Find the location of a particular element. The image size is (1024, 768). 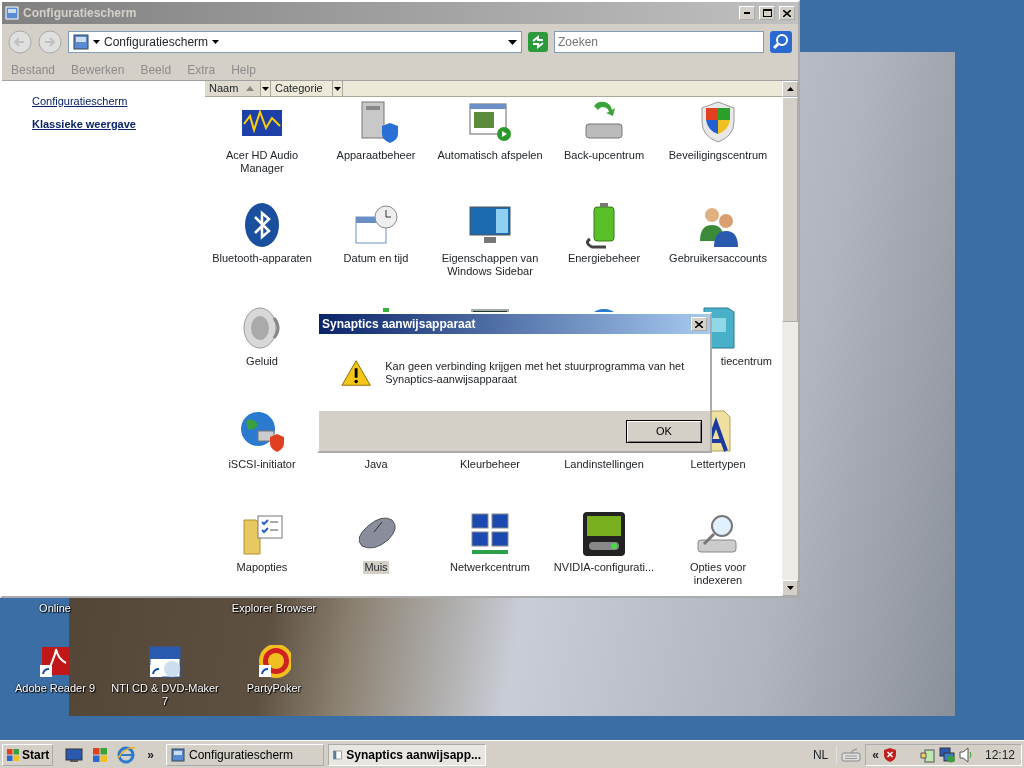

volume-icon is located at coordinates (965, 754).